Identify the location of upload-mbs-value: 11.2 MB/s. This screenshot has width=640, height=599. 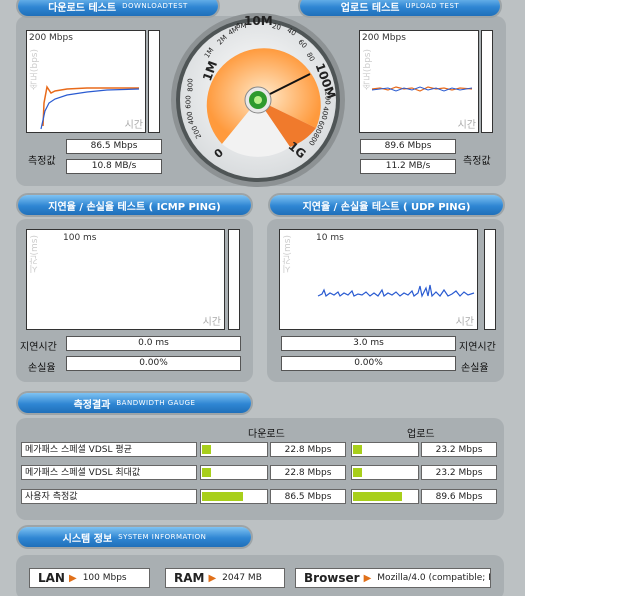
(408, 166).